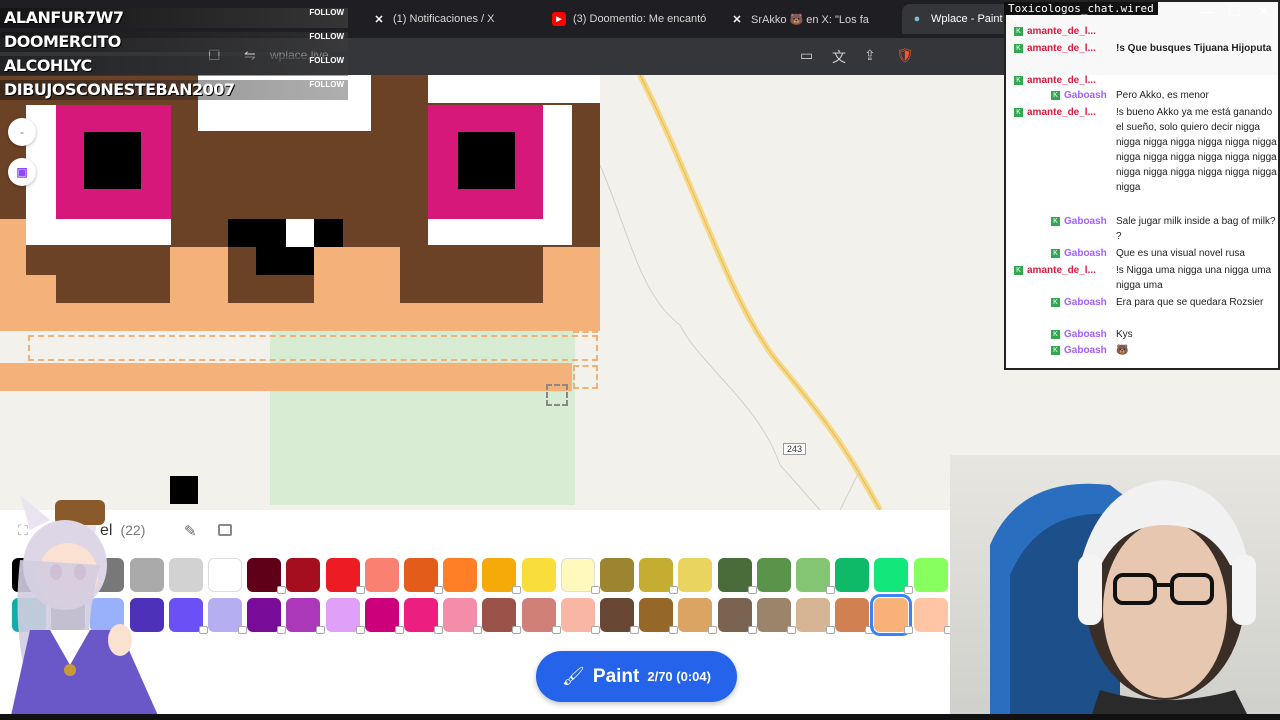 This screenshot has width=1280, height=720. What do you see at coordinates (514, 89) in the screenshot?
I see `pixel-art-white` at bounding box center [514, 89].